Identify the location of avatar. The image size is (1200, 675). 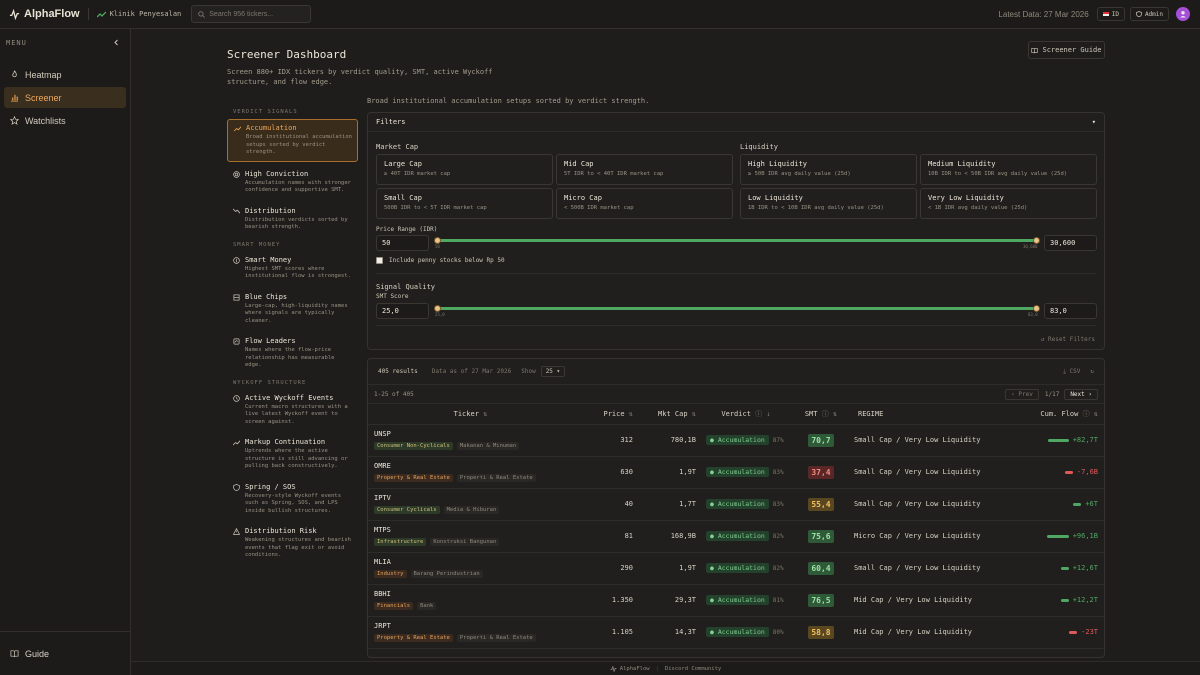
(1183, 14).